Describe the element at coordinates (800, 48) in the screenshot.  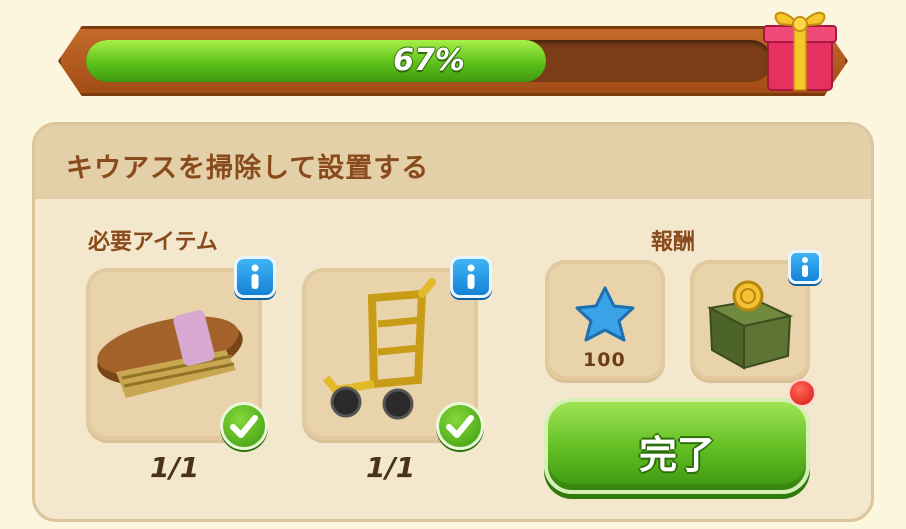
I see `gift-box-icon` at that location.